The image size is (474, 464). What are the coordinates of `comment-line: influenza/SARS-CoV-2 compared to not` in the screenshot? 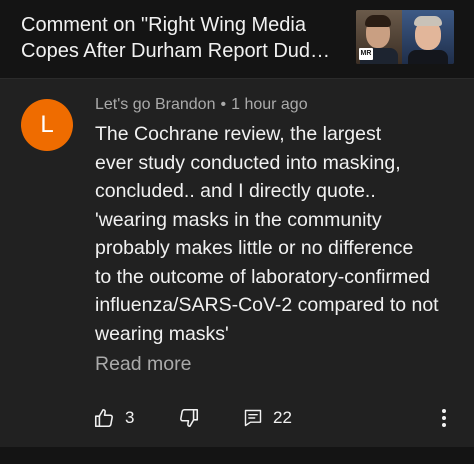 It's located at (267, 305).